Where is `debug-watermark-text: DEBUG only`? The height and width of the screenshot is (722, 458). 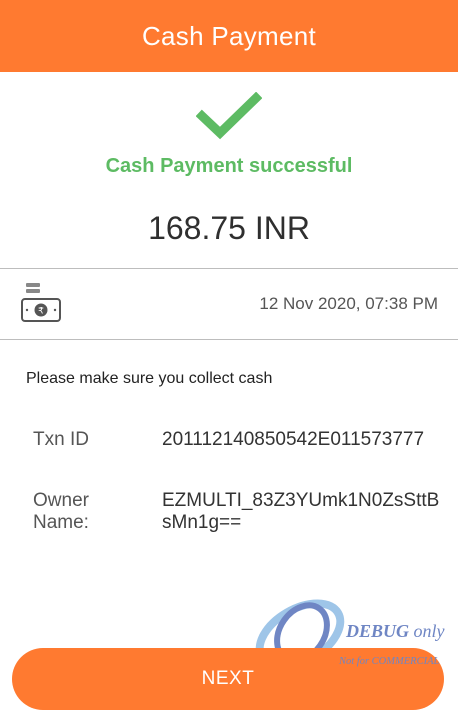
debug-watermark-text: DEBUG only is located at coordinates (395, 631).